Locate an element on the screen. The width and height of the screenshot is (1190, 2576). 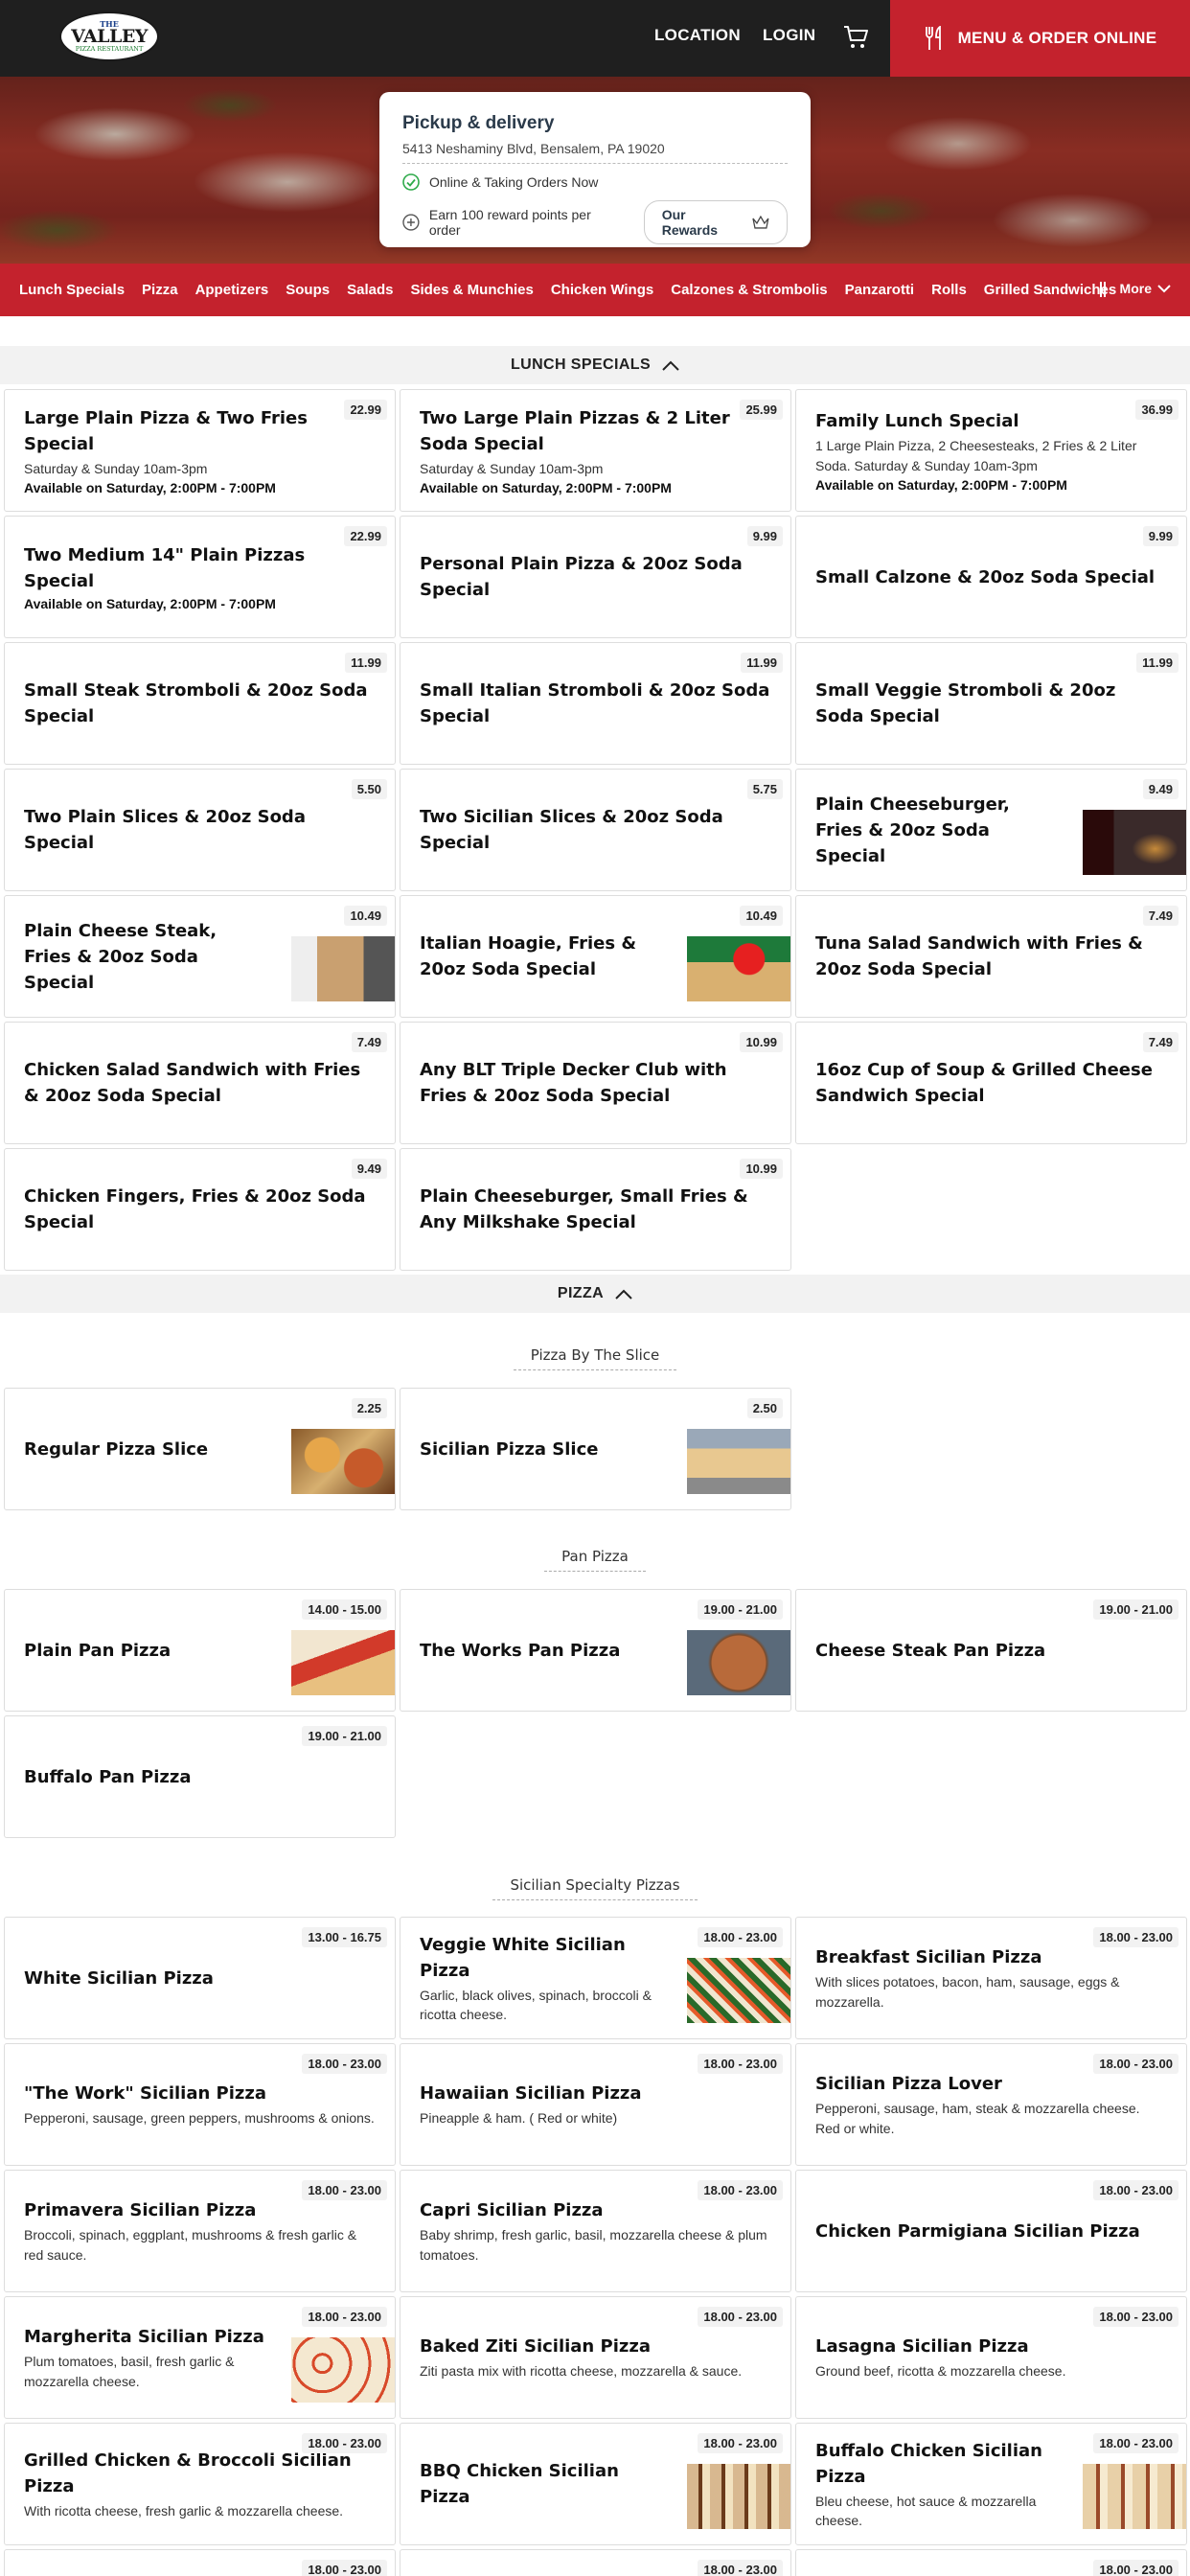
category-link: Rolls is located at coordinates (949, 290).